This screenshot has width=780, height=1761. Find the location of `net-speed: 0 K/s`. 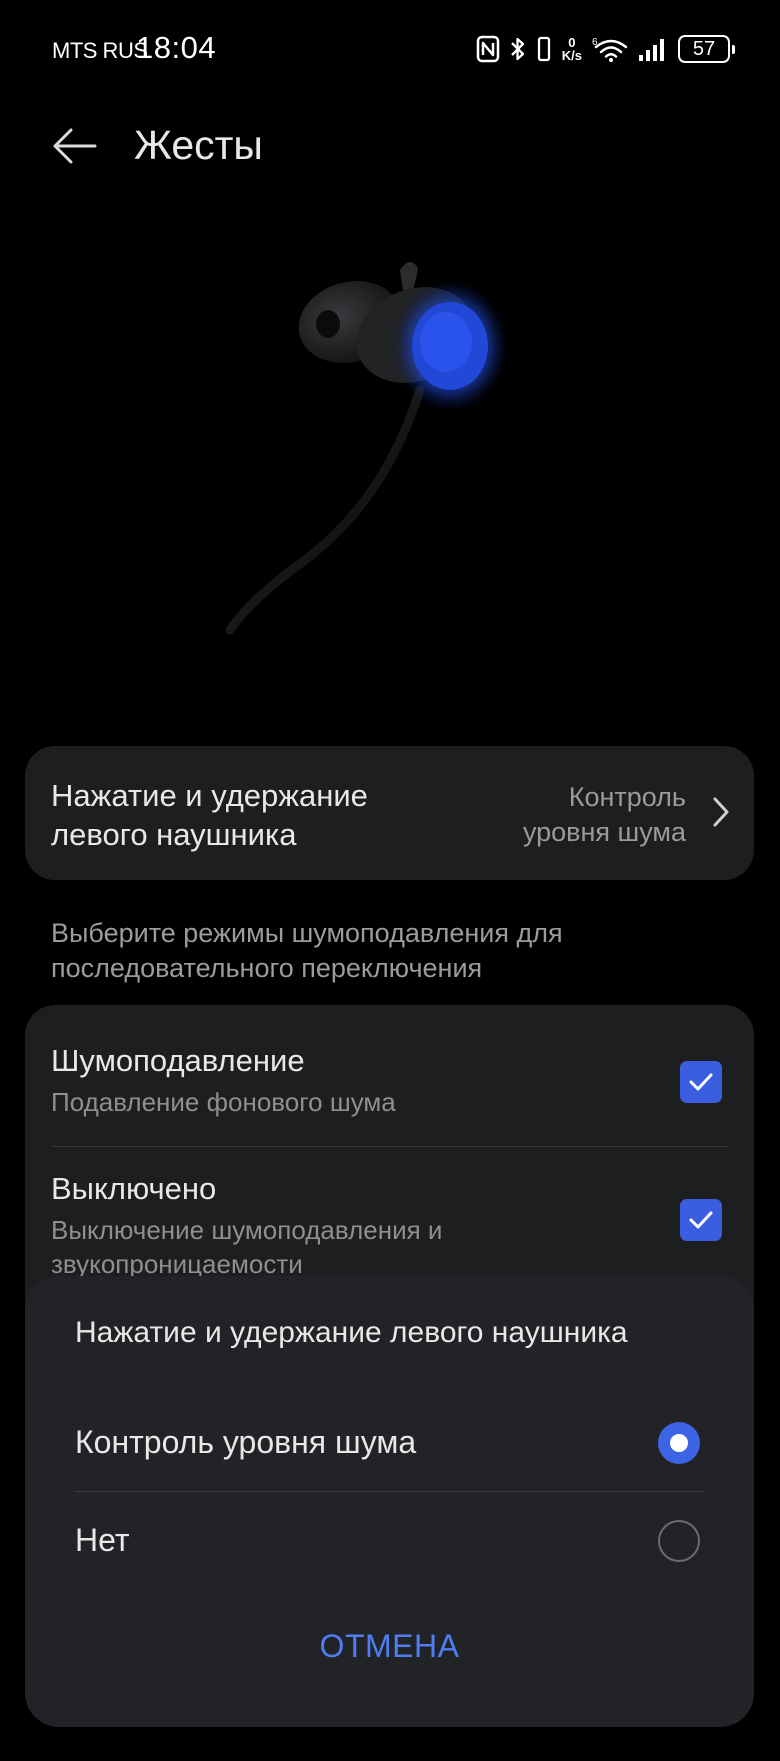

net-speed: 0 K/s is located at coordinates (572, 49).